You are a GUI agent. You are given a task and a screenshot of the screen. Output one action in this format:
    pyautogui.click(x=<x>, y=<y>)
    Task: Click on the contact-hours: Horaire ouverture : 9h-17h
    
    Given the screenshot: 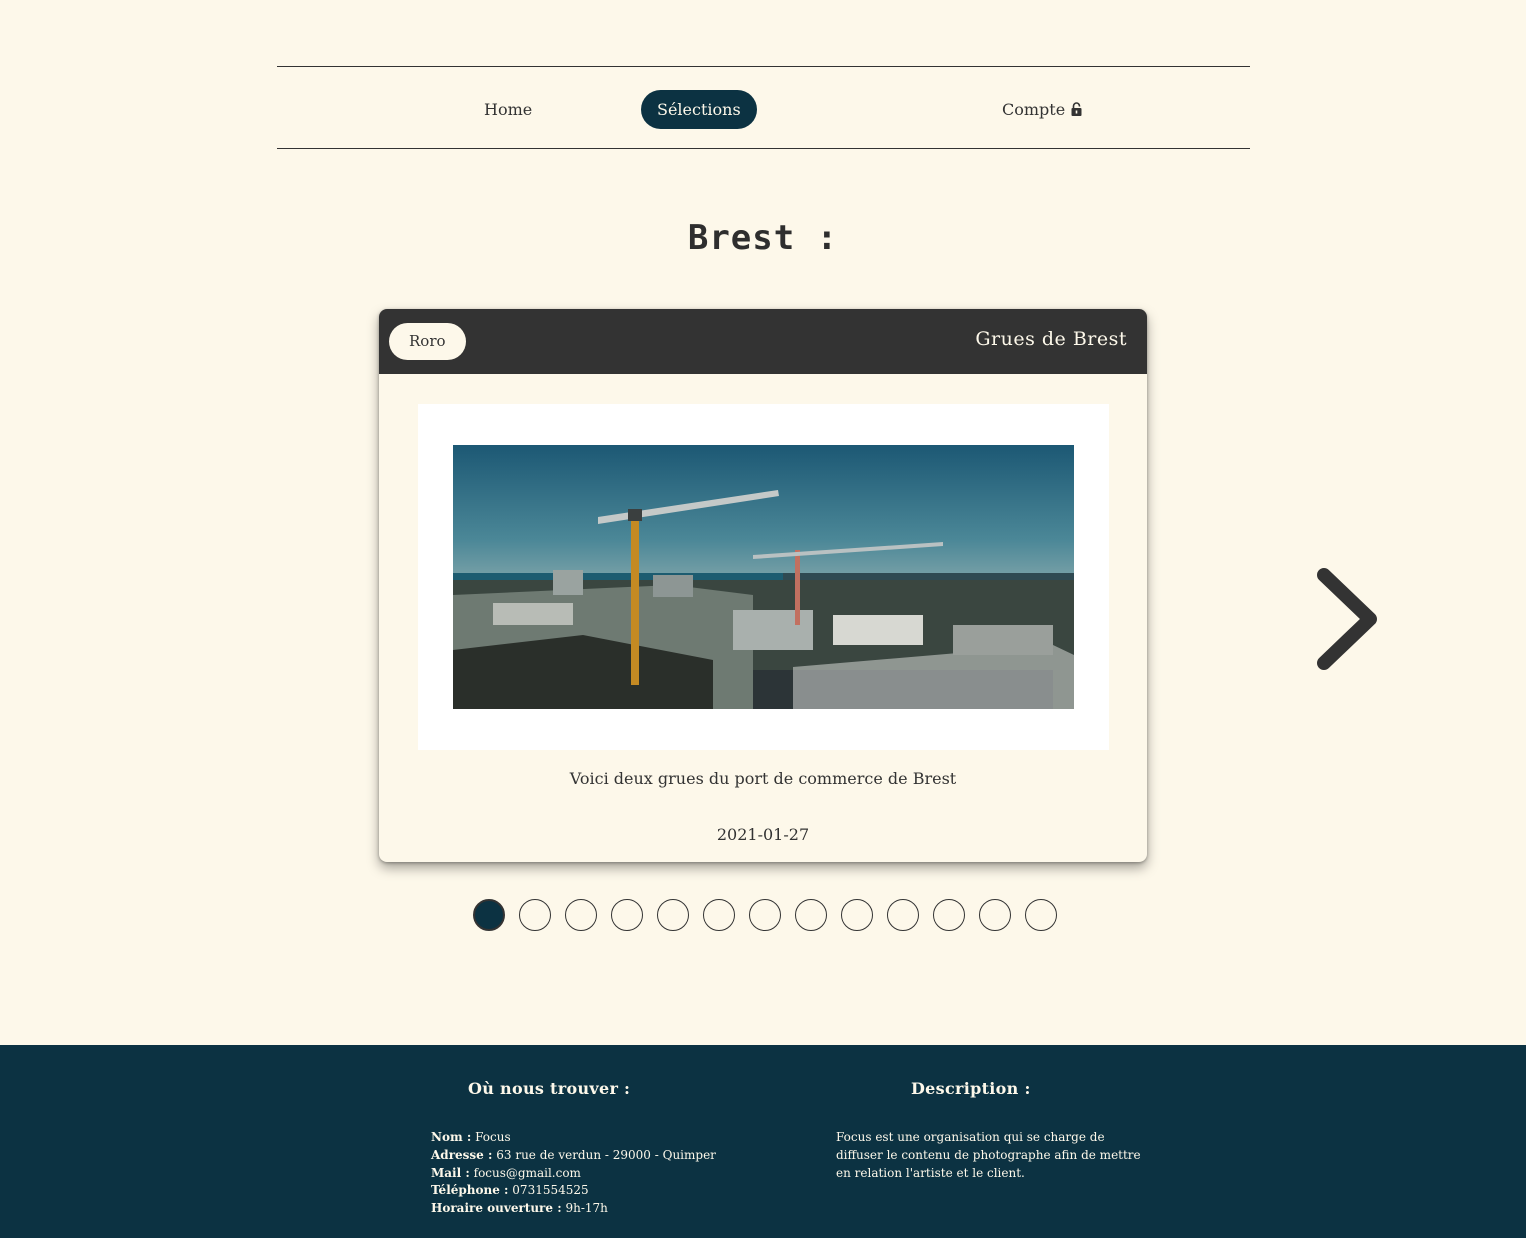 What is the action you would take?
    pyautogui.click(x=519, y=1208)
    